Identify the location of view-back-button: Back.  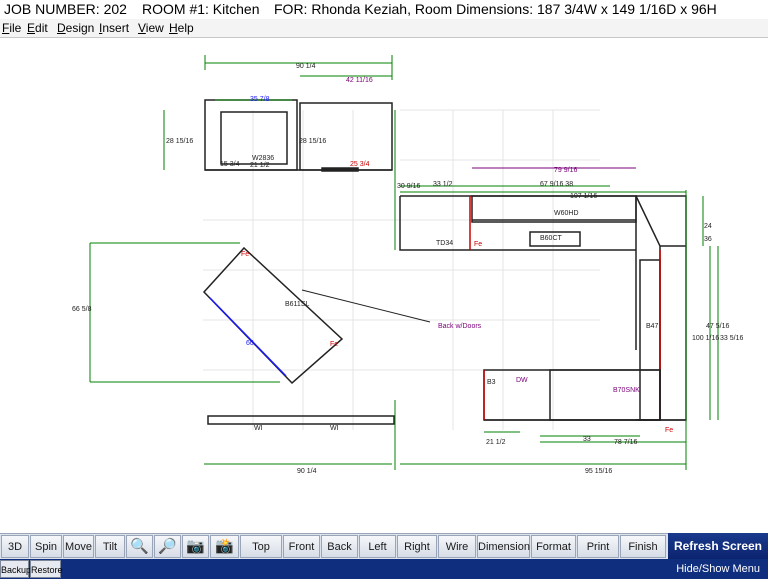
(339, 546).